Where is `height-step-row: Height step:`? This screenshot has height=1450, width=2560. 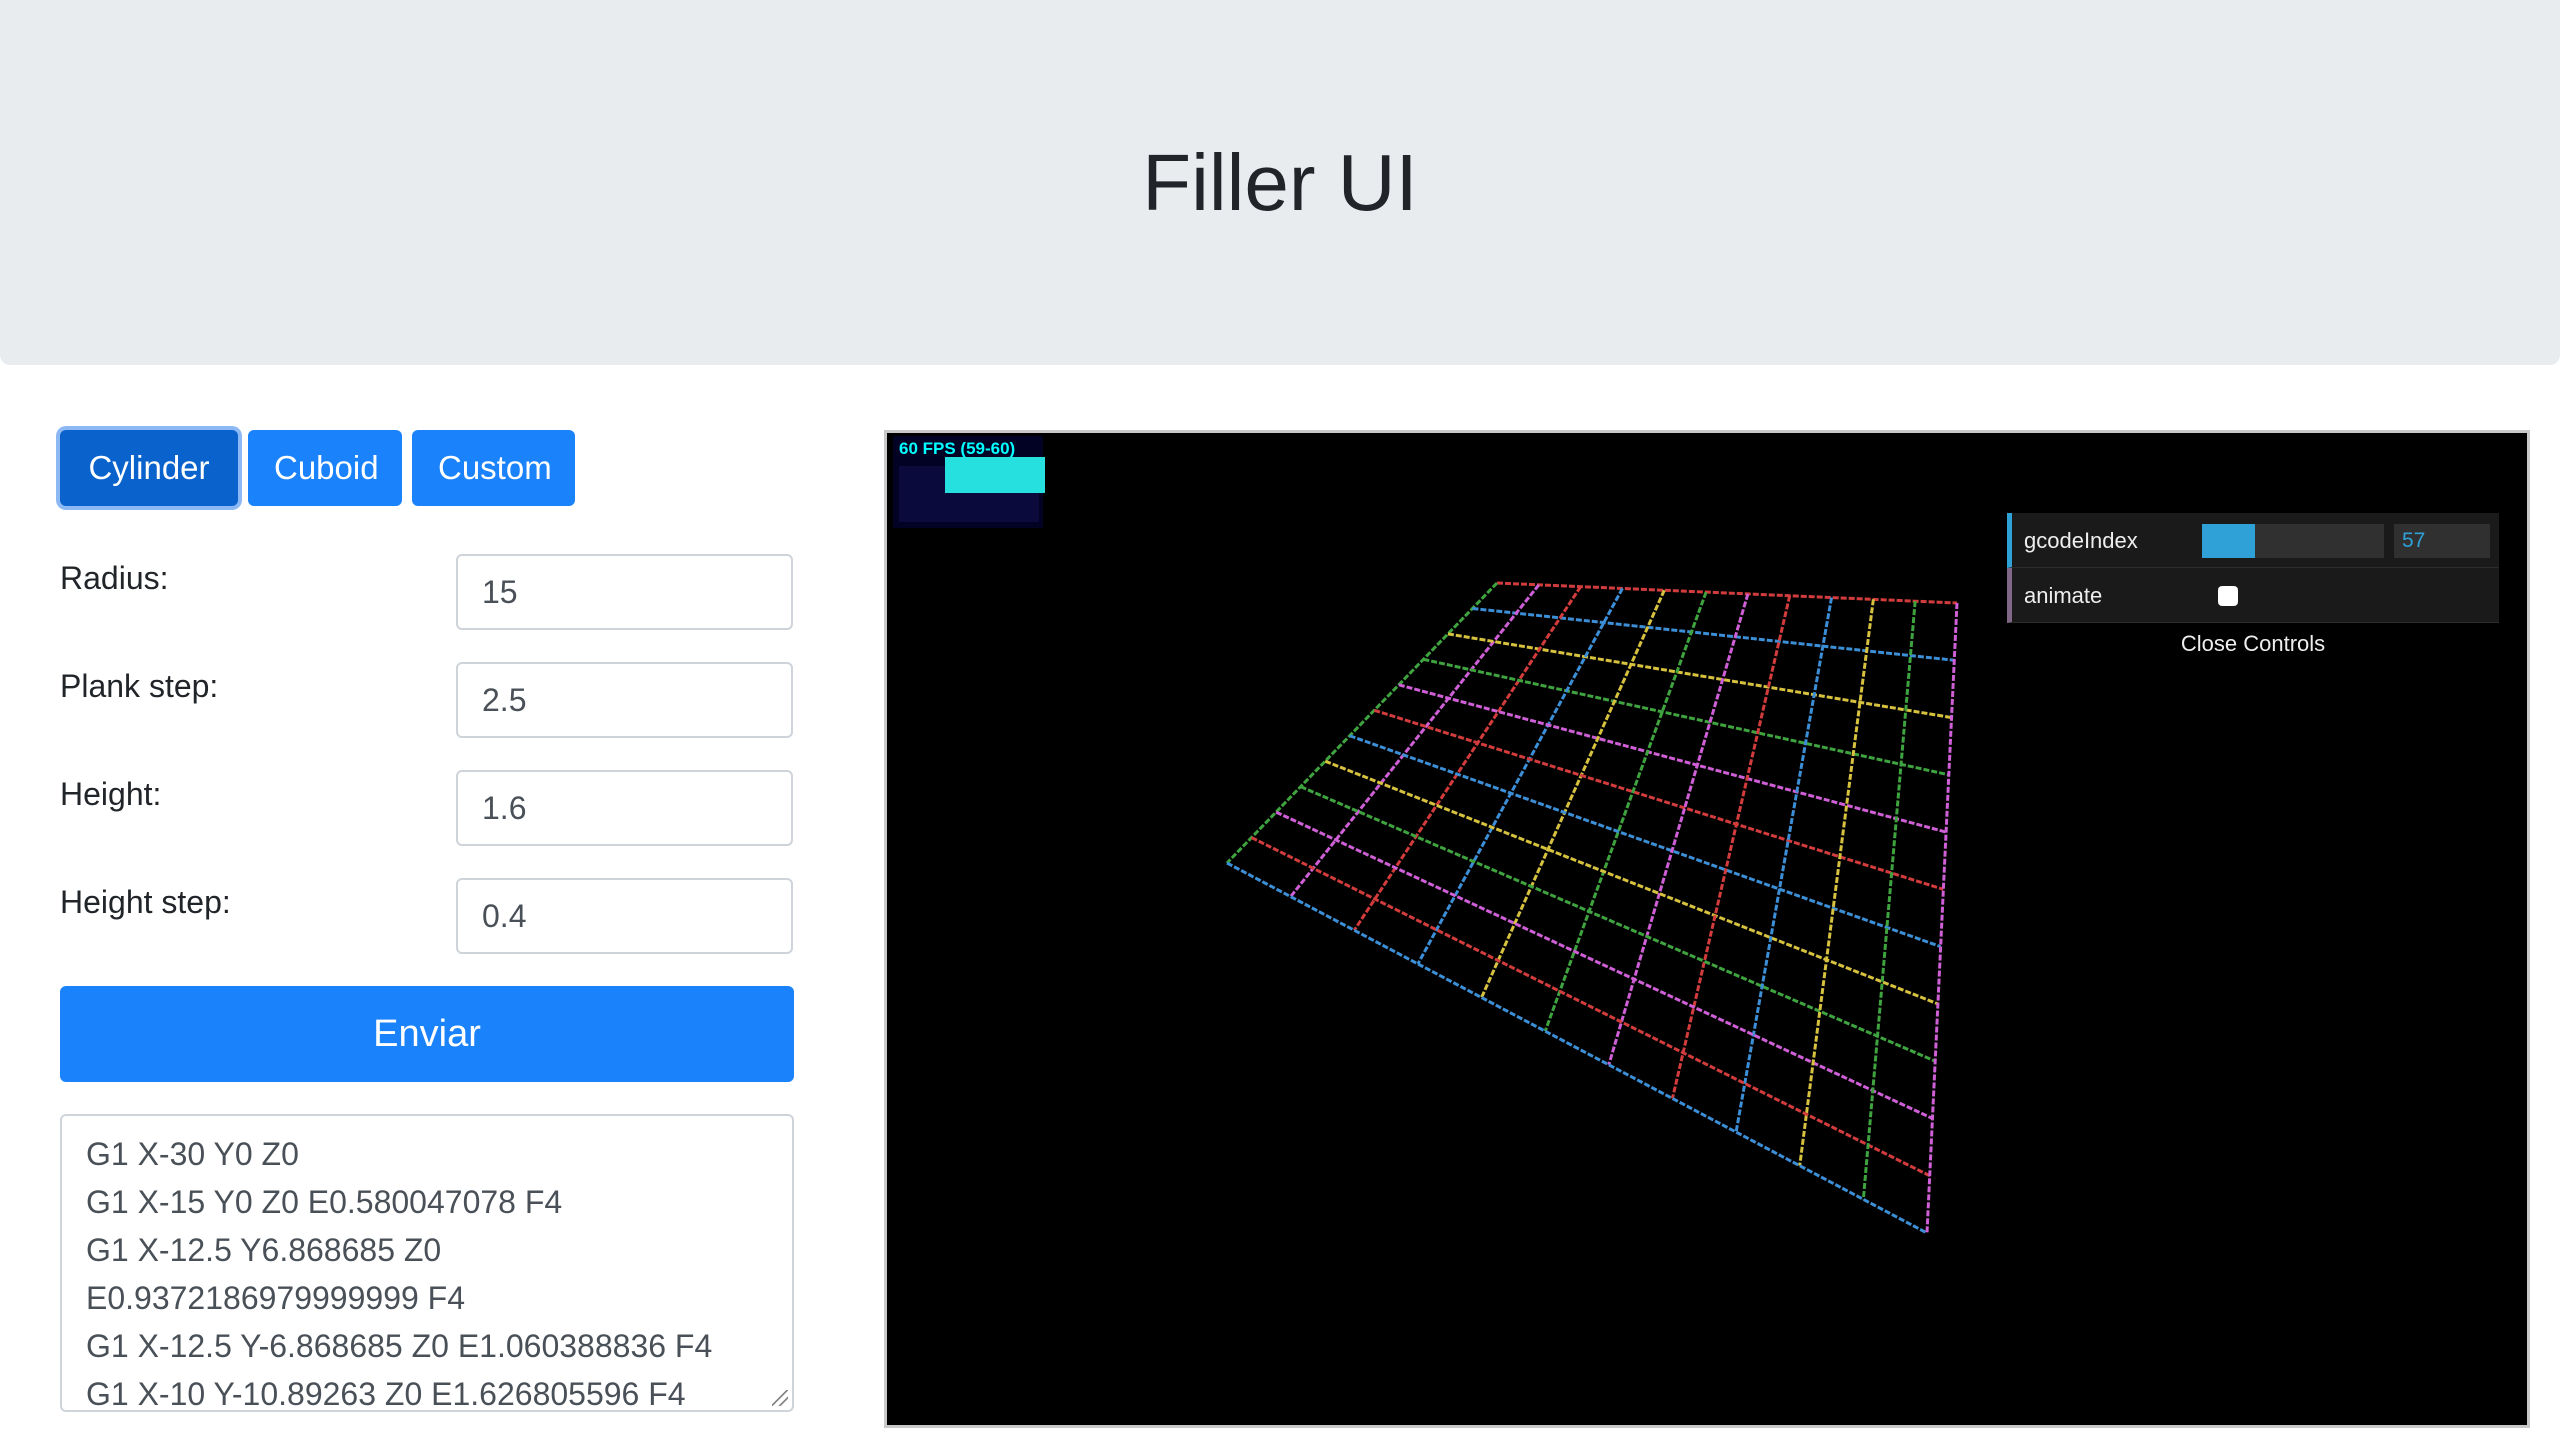
height-step-row: Height step: is located at coordinates (426, 916).